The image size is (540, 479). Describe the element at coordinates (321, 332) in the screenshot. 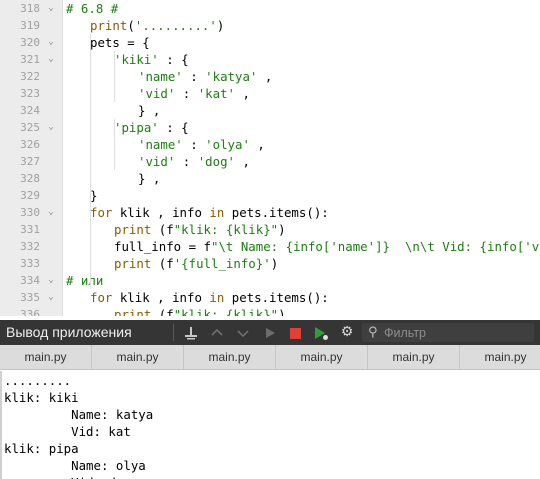

I see `debug-run-icon` at that location.